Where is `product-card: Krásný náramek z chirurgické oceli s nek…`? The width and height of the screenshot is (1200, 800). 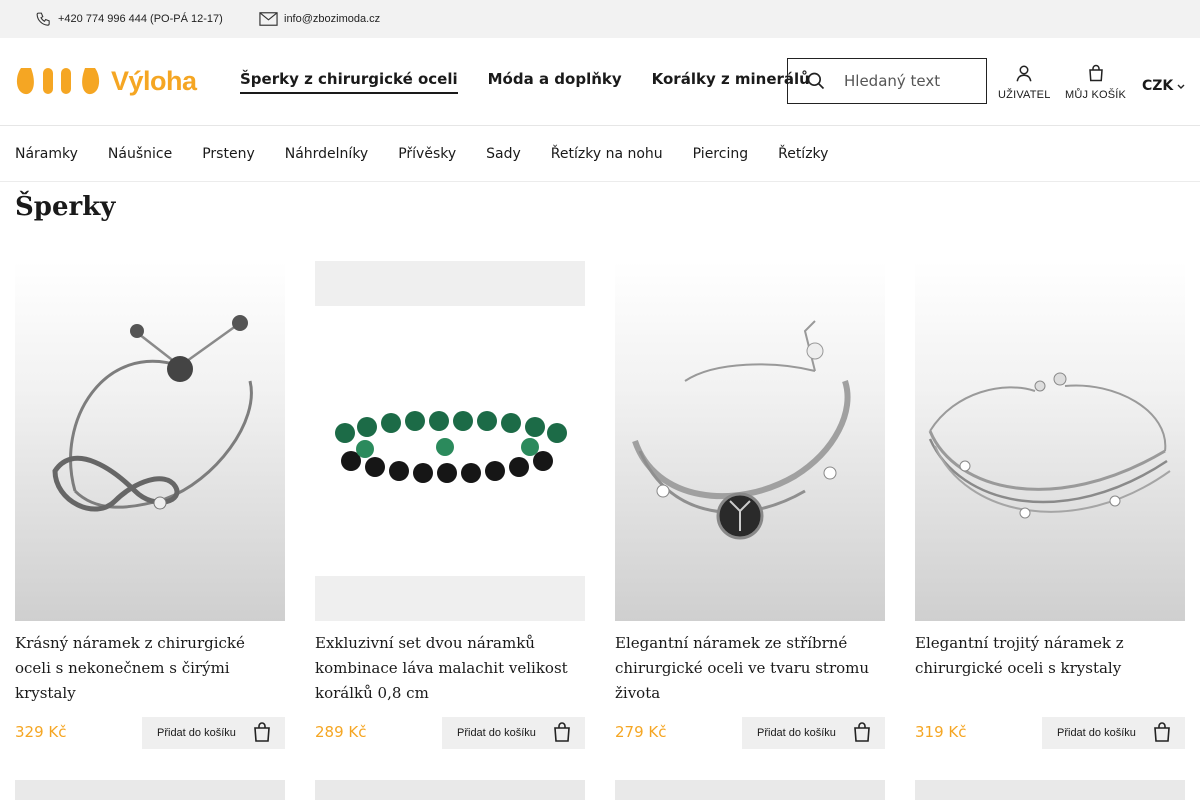 product-card: Krásný náramek z chirurgické oceli s nek… is located at coordinates (150, 505).